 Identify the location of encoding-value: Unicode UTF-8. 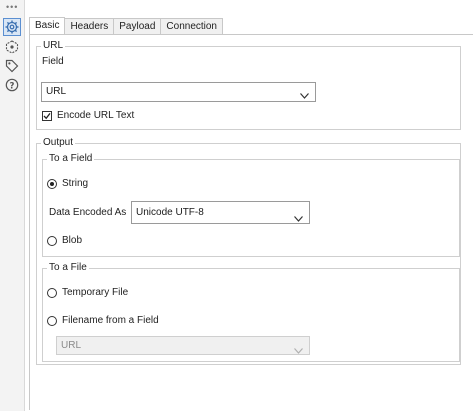
(170, 212).